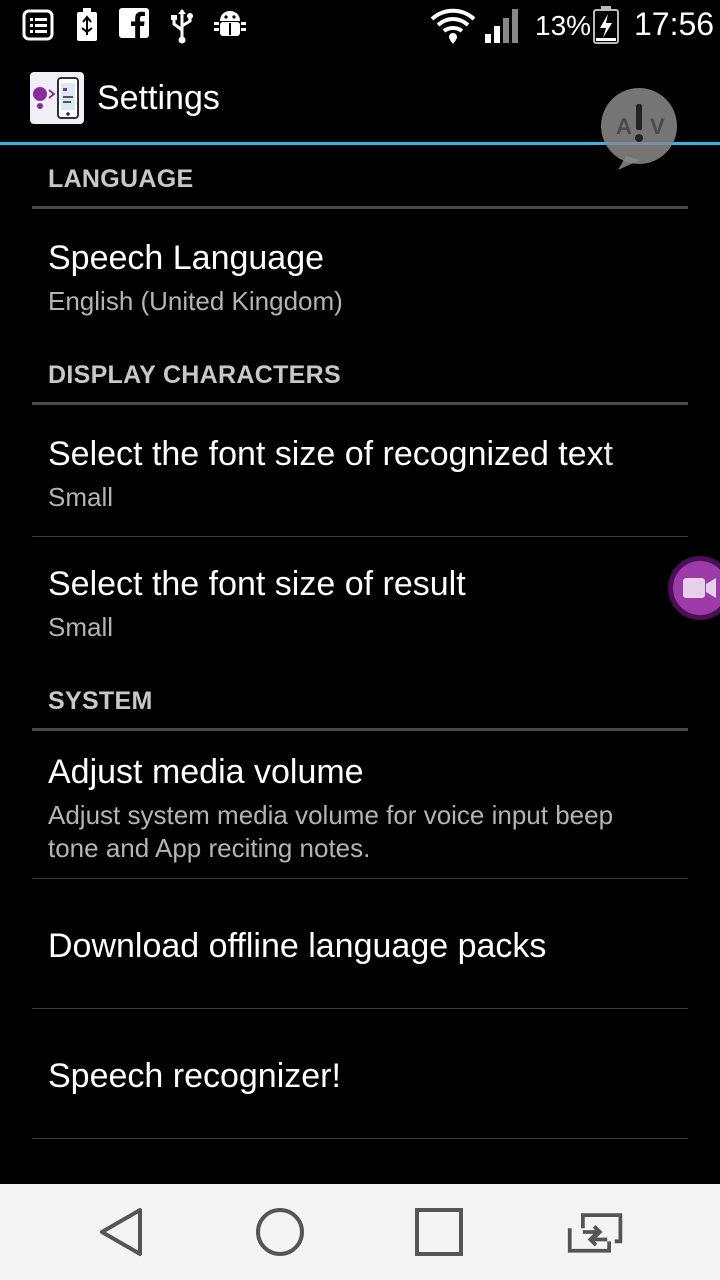  I want to click on pref-speech-recognizer: Speech recognizer!, so click(360, 1074).